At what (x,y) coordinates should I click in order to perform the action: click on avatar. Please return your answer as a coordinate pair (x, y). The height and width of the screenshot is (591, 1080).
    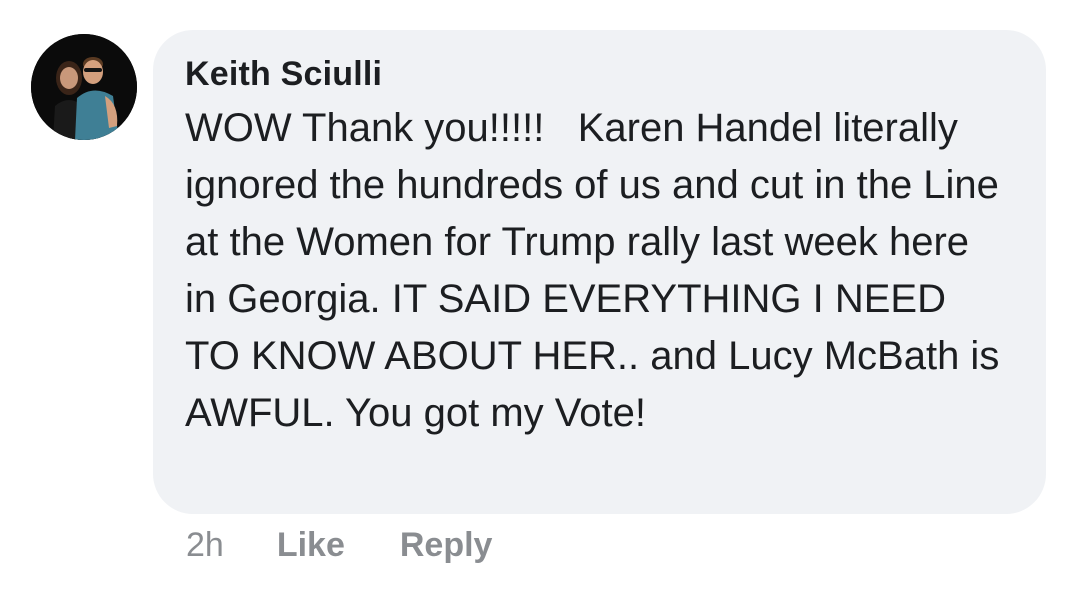
    Looking at the image, I should click on (84, 87).